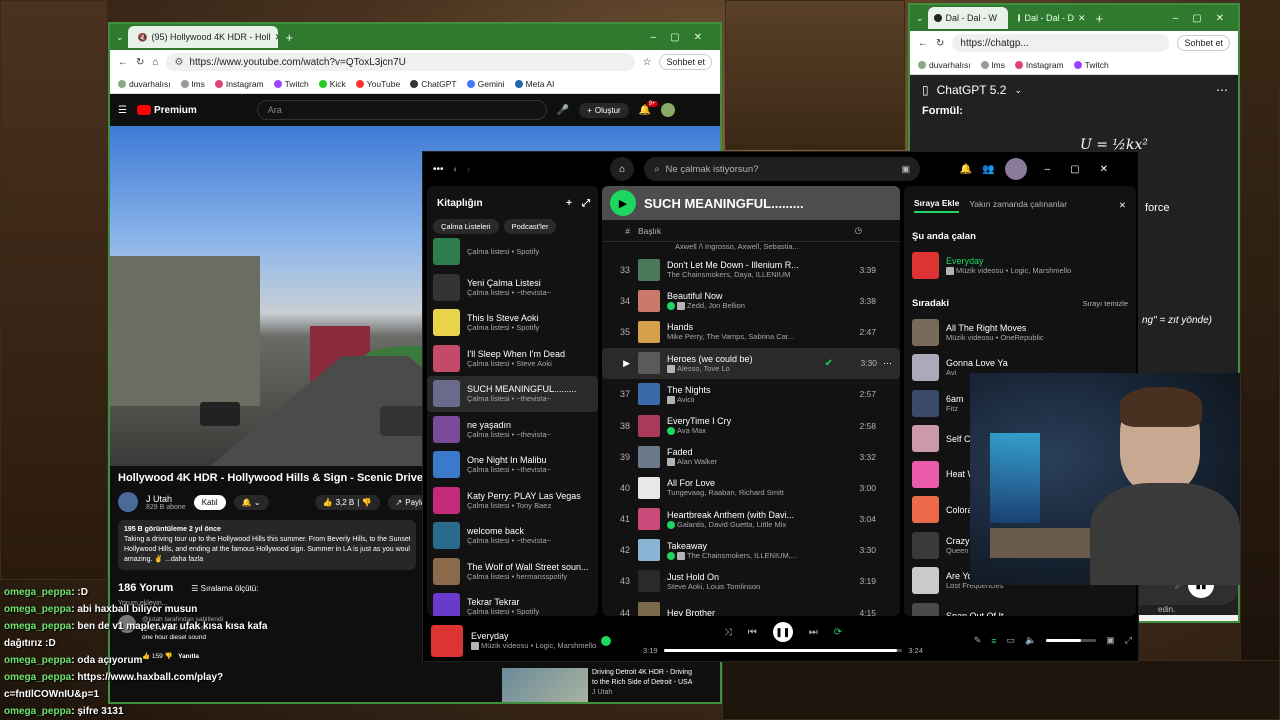 The height and width of the screenshot is (720, 1280). What do you see at coordinates (332, 84) in the screenshot?
I see `bookmark-item: Kick` at bounding box center [332, 84].